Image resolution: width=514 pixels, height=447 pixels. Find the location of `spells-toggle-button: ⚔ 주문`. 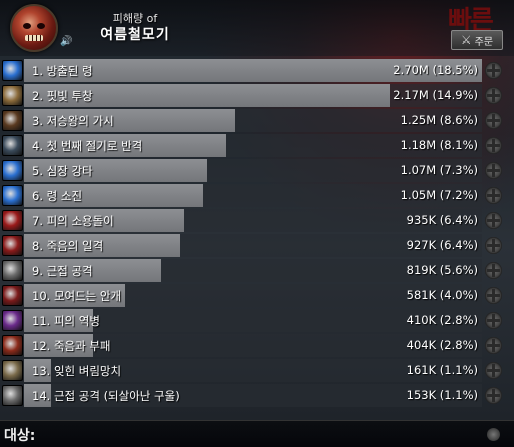

spells-toggle-button: ⚔ 주문 is located at coordinates (477, 40).